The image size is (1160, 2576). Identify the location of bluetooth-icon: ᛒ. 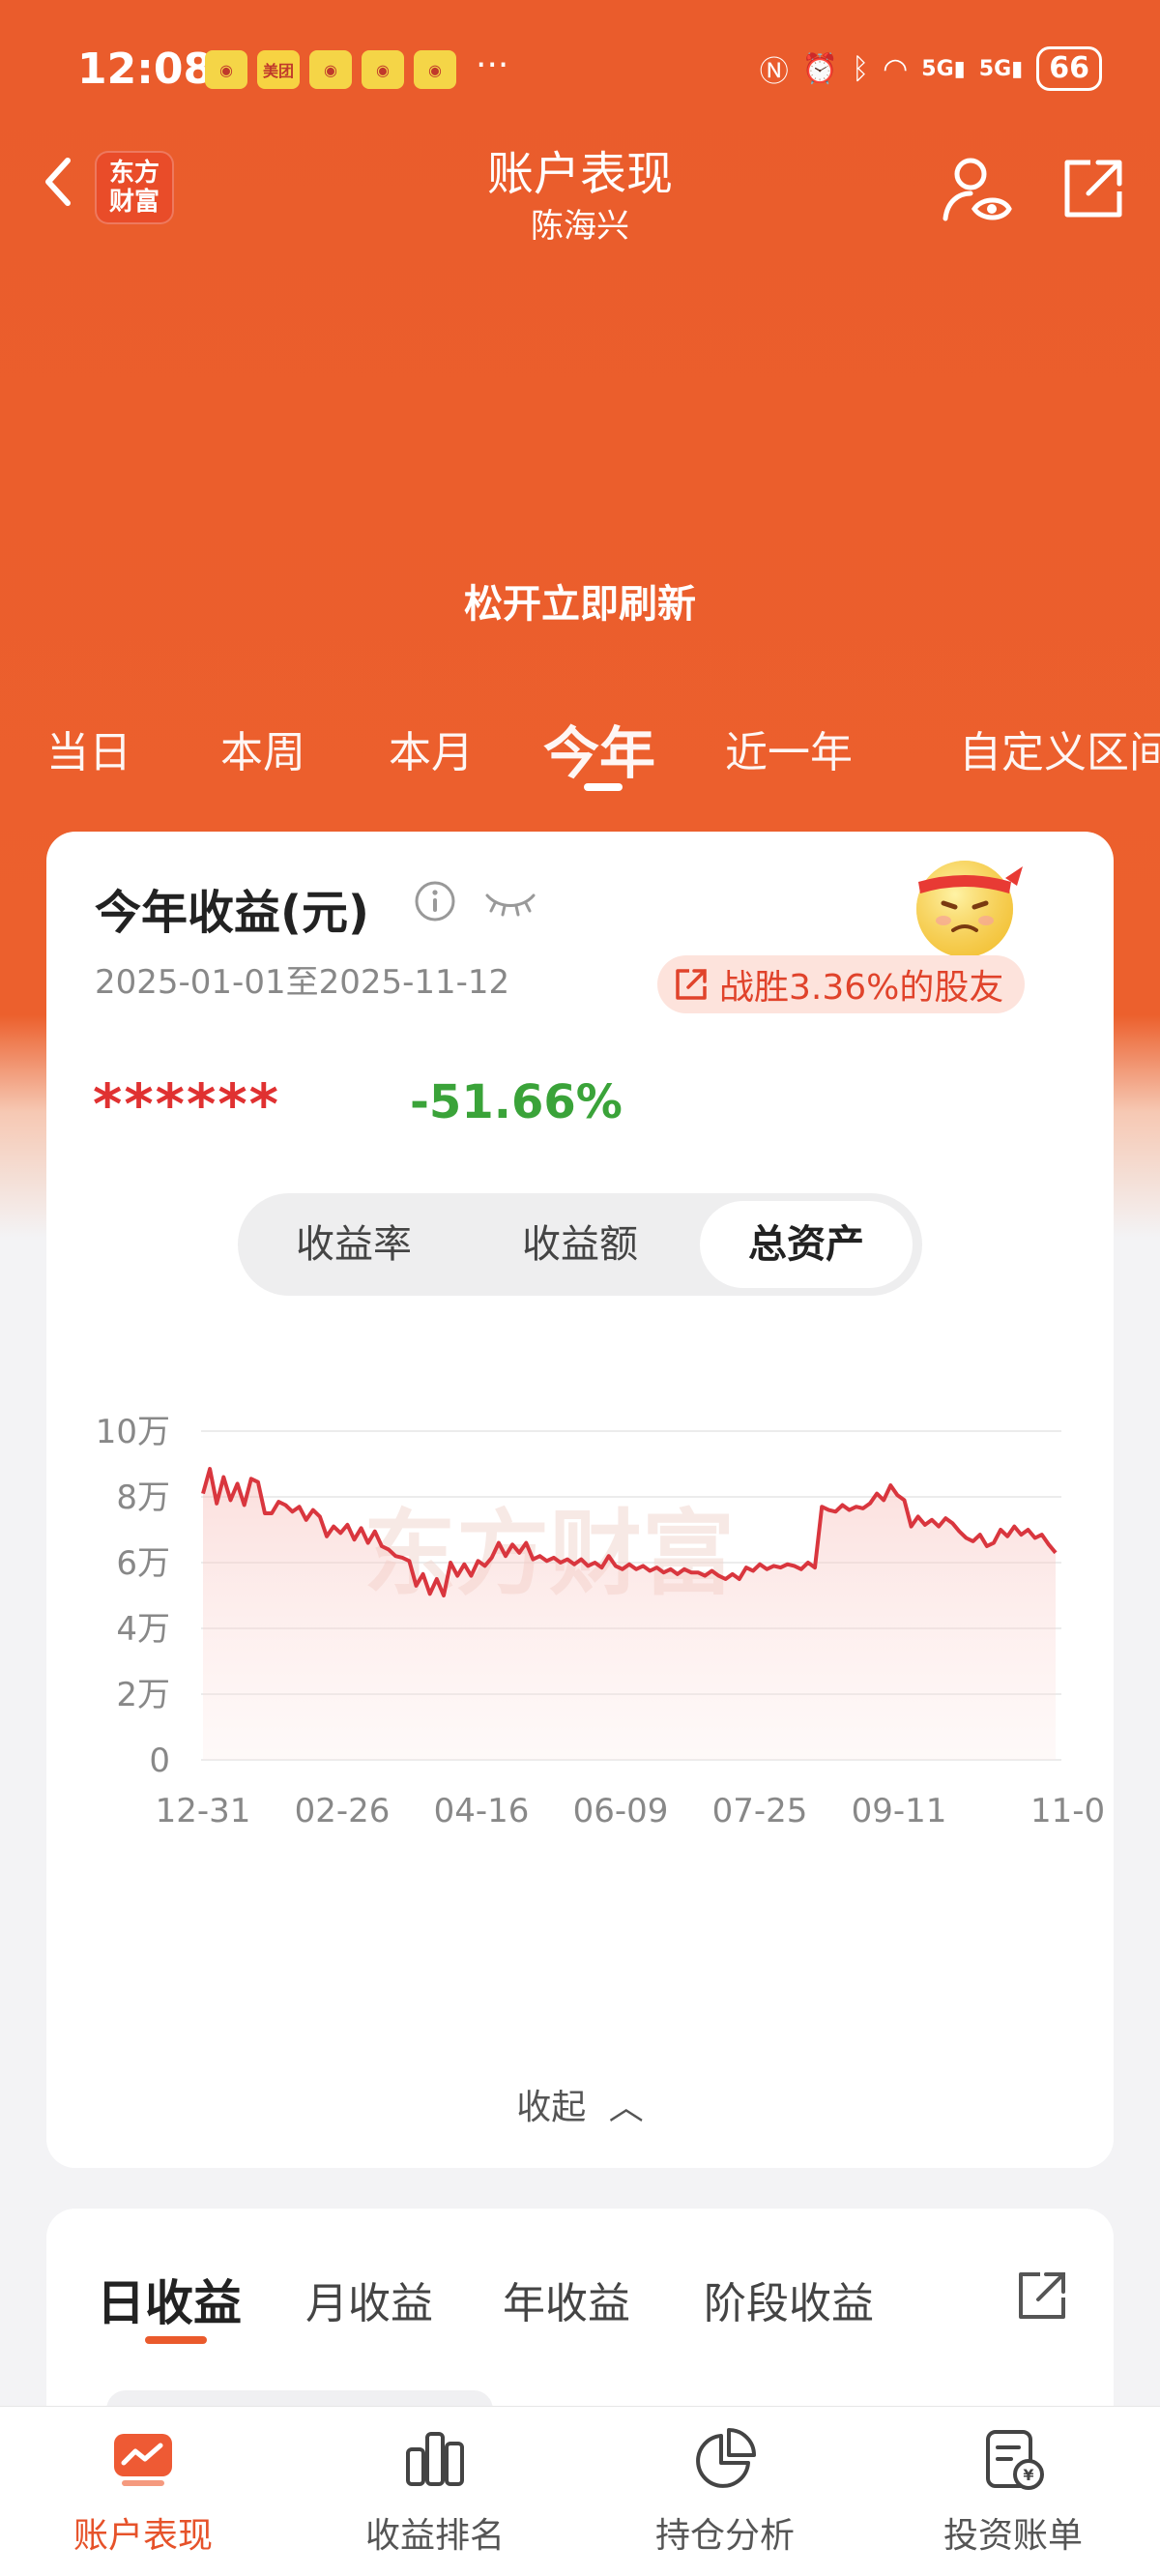
(861, 68).